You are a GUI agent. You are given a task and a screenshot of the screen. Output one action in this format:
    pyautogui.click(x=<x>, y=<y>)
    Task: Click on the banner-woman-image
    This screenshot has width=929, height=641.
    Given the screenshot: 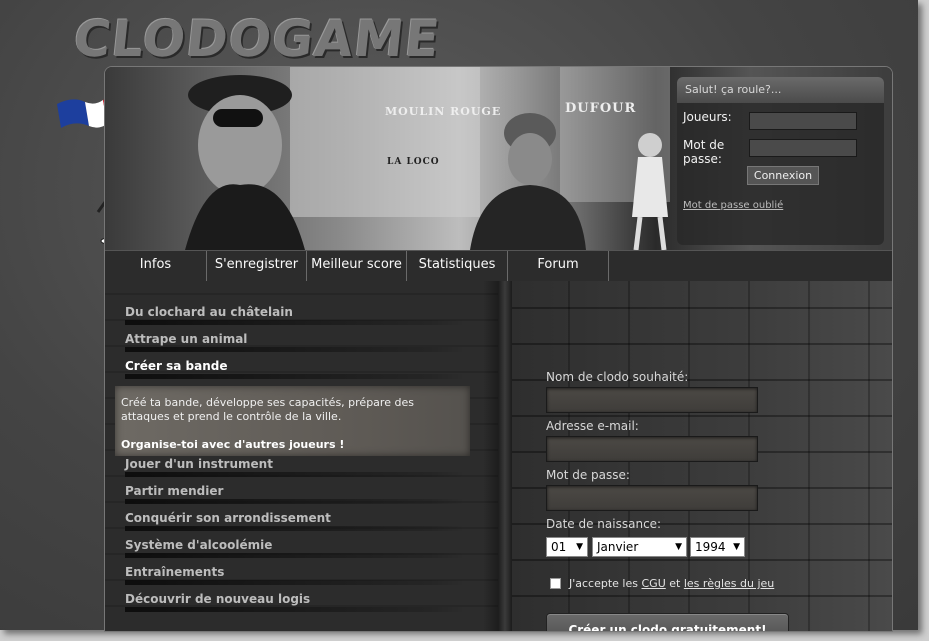 What is the action you would take?
    pyautogui.click(x=650, y=191)
    